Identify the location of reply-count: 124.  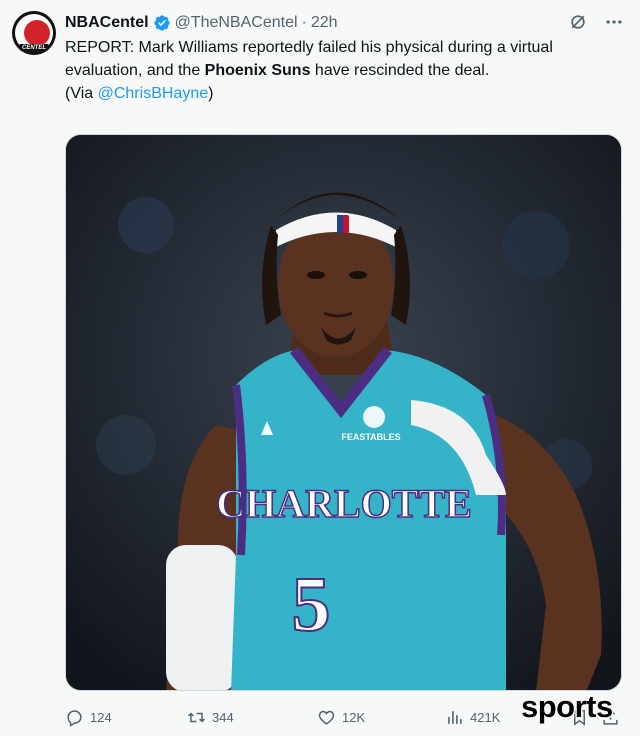
(101, 717).